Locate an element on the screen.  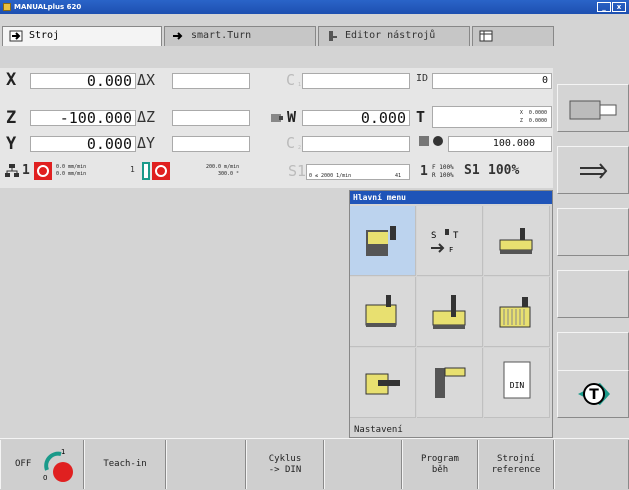
minimize-button: _ is located at coordinates (604, 7).